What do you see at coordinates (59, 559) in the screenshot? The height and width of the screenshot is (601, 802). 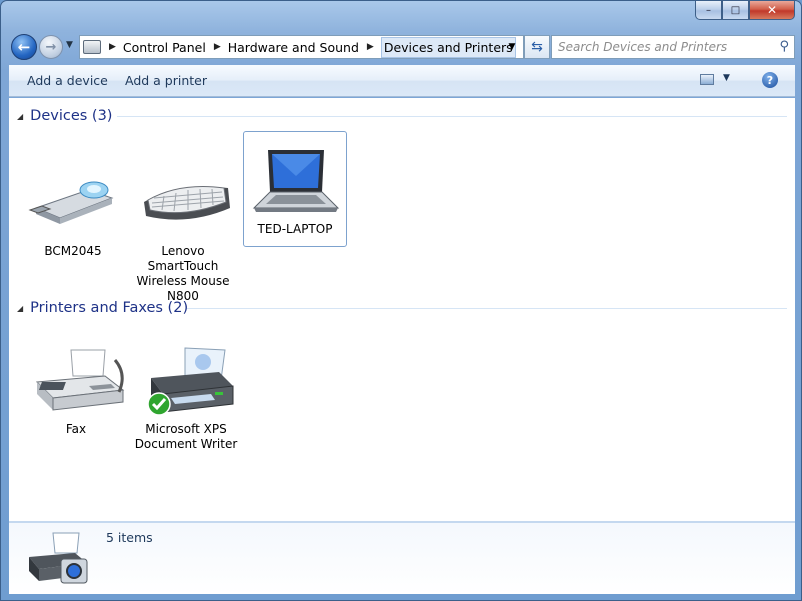 I see `devices-printers-icon` at bounding box center [59, 559].